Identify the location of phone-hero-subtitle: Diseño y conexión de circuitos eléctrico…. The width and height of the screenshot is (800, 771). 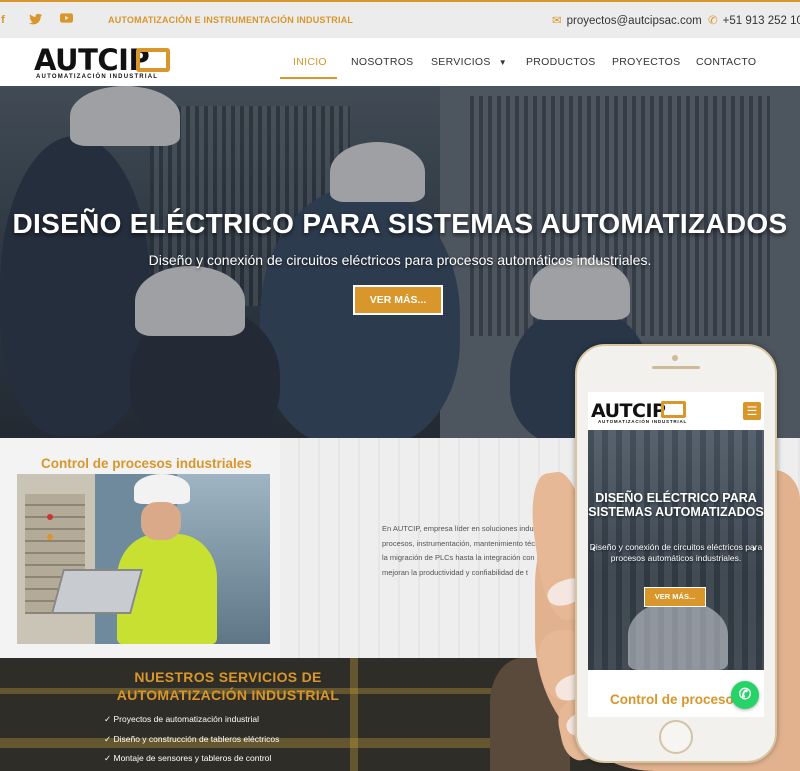
(676, 552).